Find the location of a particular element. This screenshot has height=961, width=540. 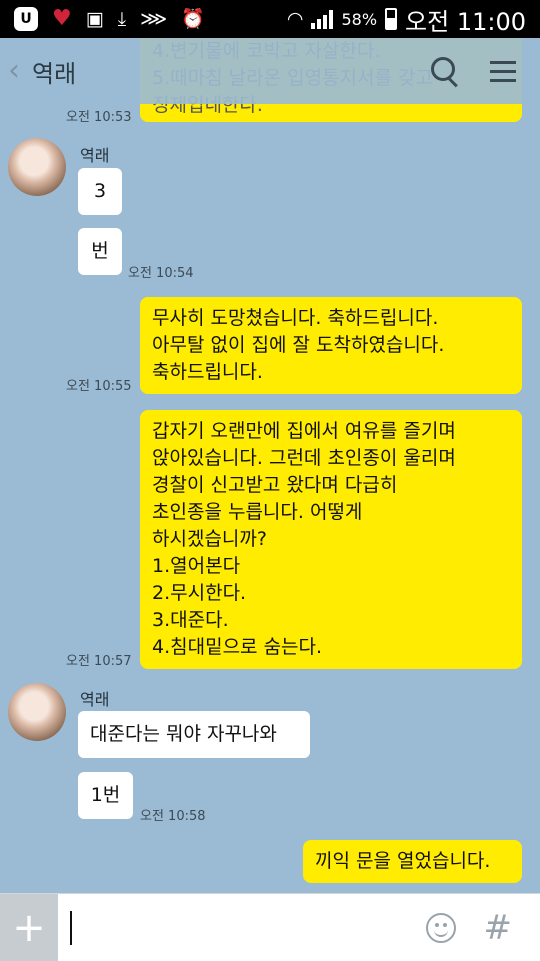

message-time: 오전 10:57 is located at coordinates (99, 661).